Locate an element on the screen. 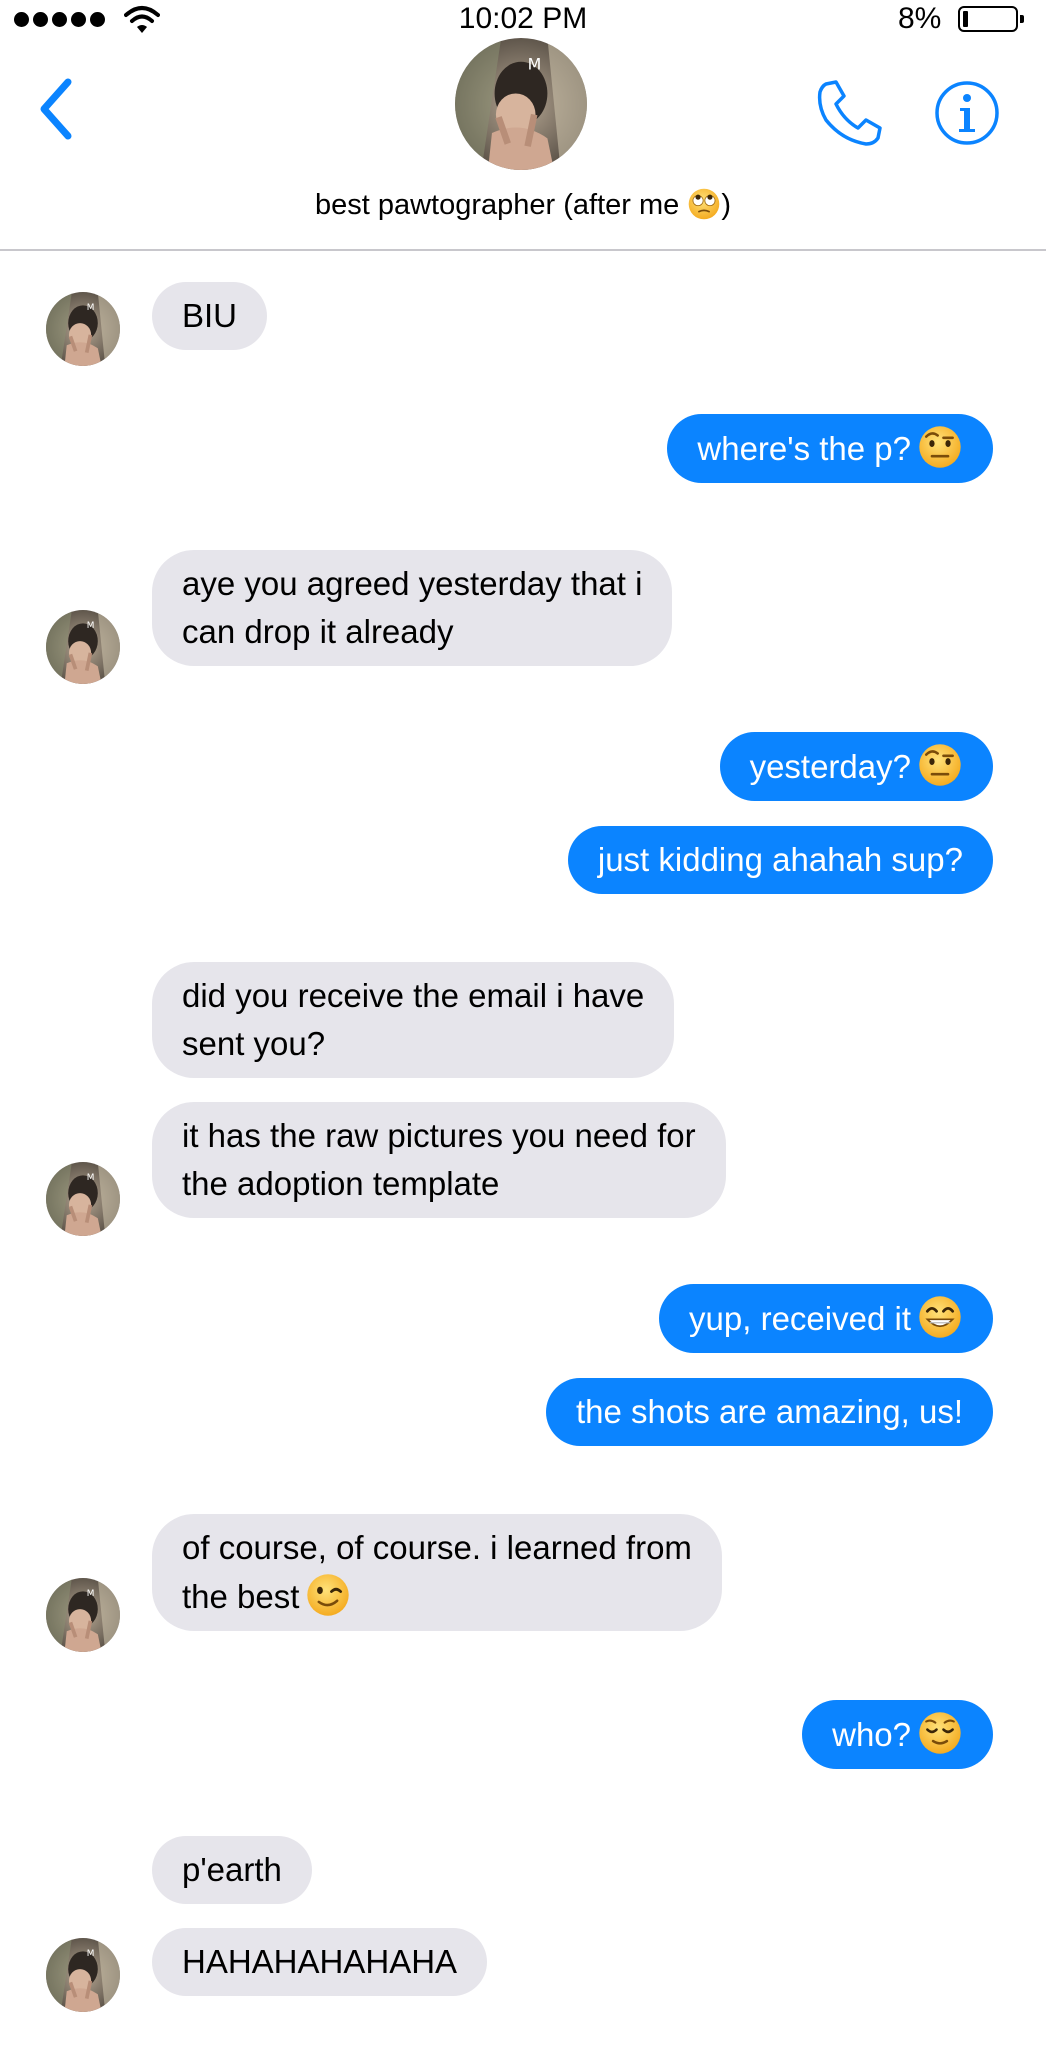 The image size is (1046, 2048). status-bar: 10:02 PM 8% is located at coordinates (523, 20).